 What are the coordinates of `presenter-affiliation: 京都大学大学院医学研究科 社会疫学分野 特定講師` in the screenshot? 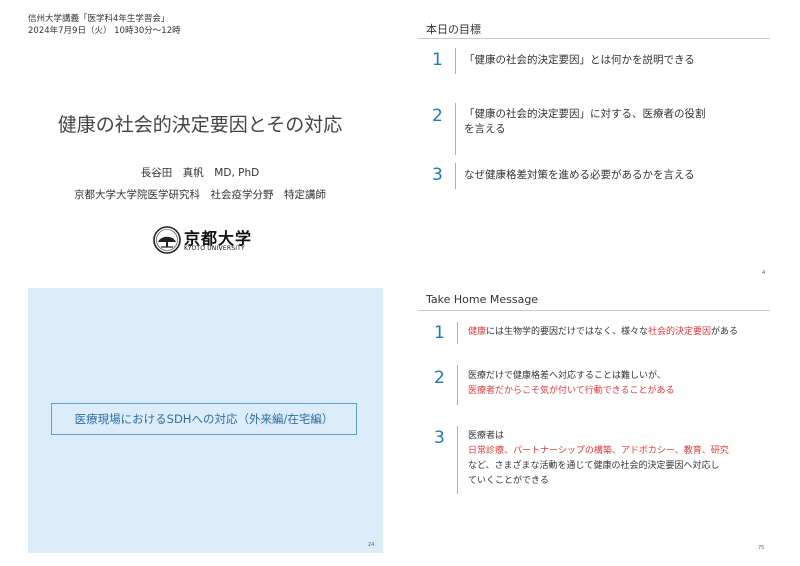 It's located at (200, 195).